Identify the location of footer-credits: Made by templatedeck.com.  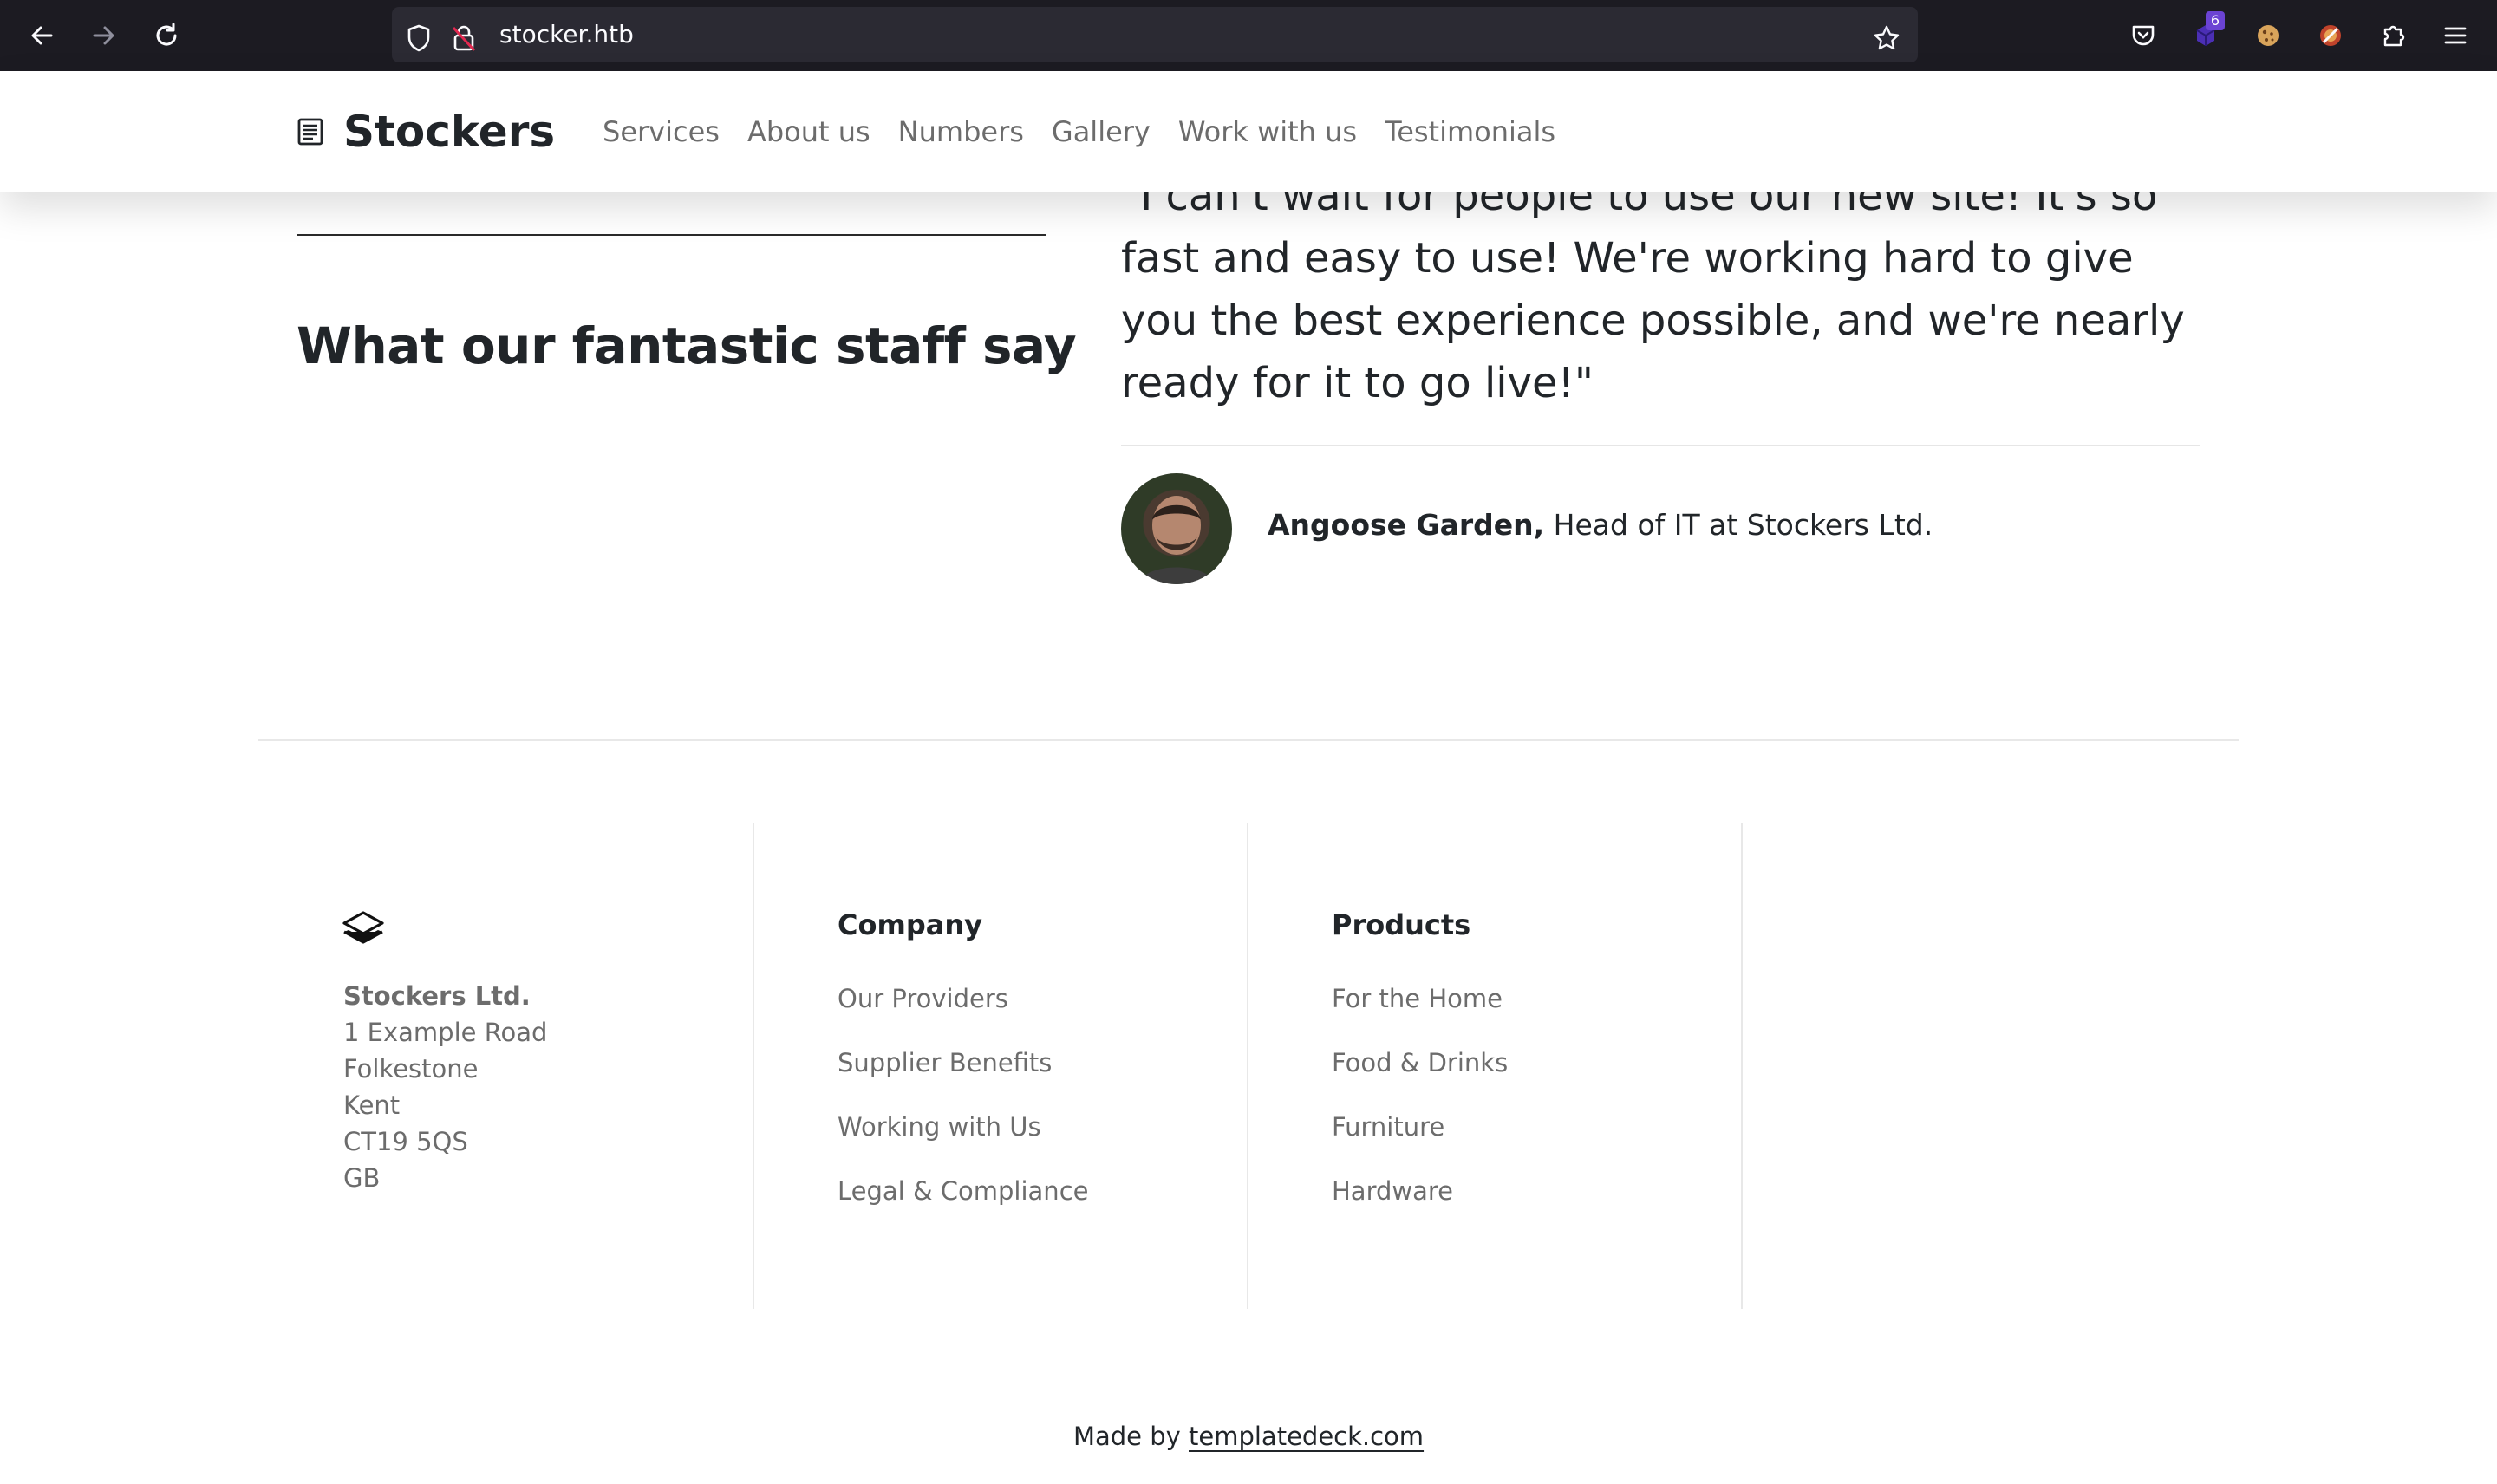
(1248, 1436).